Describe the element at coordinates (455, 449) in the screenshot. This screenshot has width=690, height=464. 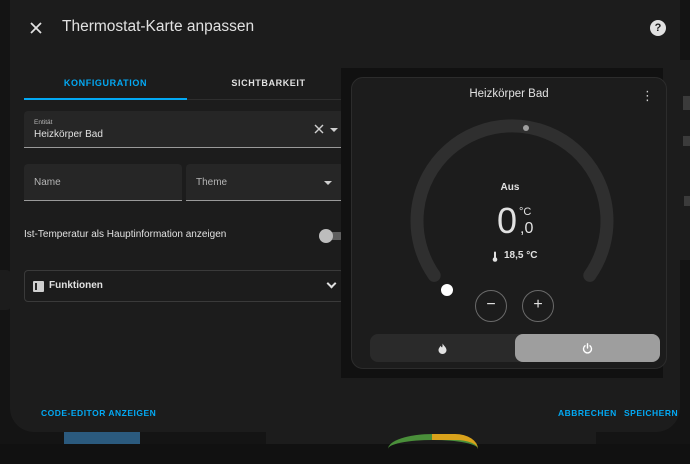
I see `background-gauge-arc` at that location.